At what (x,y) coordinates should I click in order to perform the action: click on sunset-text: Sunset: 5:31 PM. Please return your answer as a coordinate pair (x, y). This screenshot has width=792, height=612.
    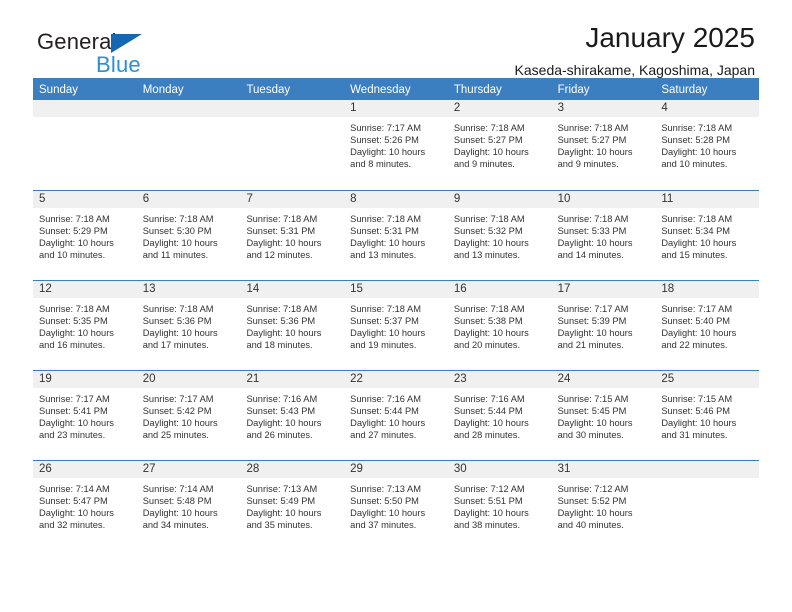
    Looking at the image, I should click on (384, 231).